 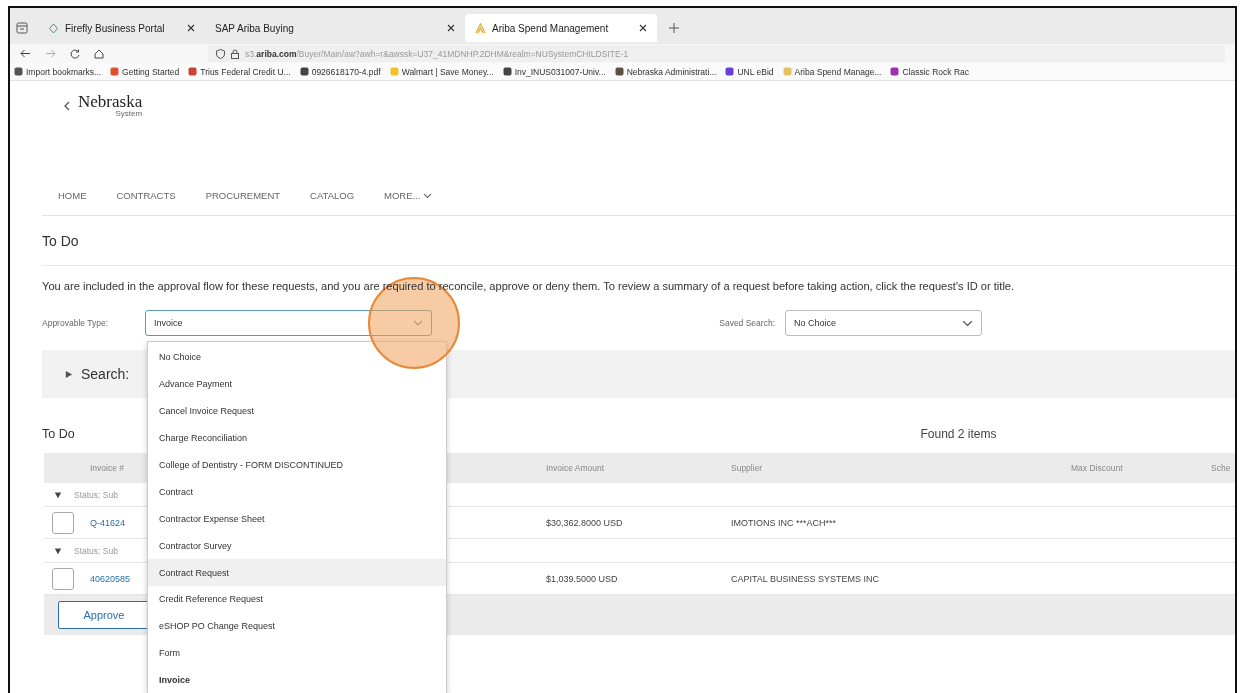 I want to click on home-icon, so click(x=99, y=53).